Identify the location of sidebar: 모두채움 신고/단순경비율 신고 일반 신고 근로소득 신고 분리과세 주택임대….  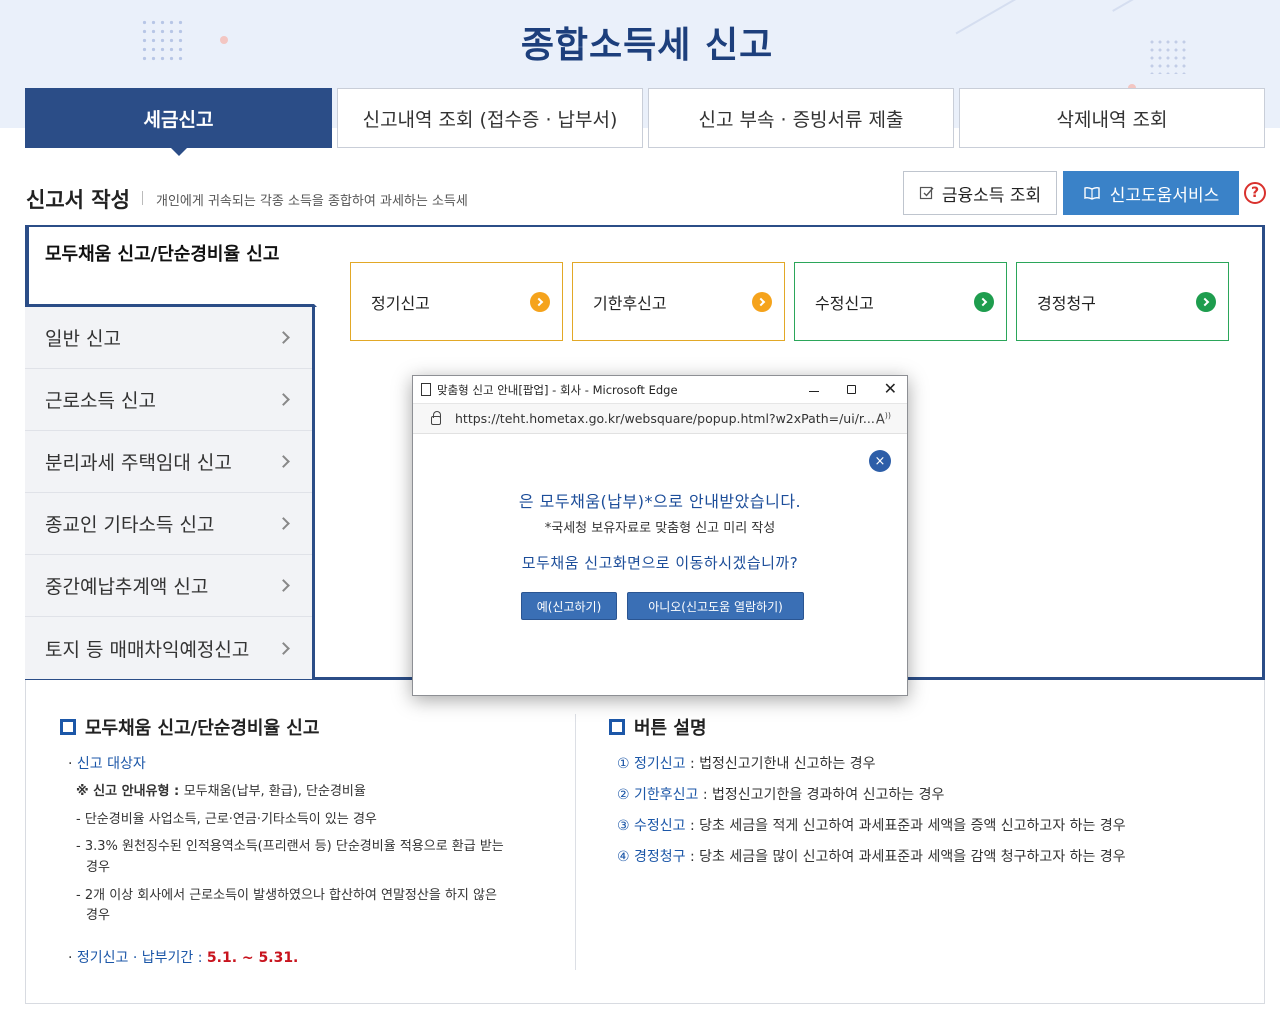
(171, 454).